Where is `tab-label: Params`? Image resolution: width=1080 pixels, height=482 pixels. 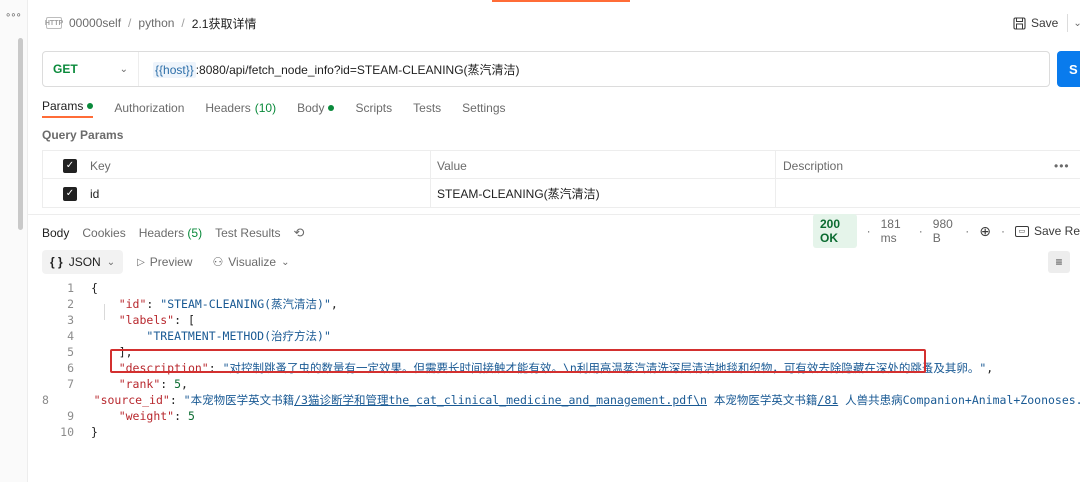
tab-label: Params is located at coordinates (63, 105).